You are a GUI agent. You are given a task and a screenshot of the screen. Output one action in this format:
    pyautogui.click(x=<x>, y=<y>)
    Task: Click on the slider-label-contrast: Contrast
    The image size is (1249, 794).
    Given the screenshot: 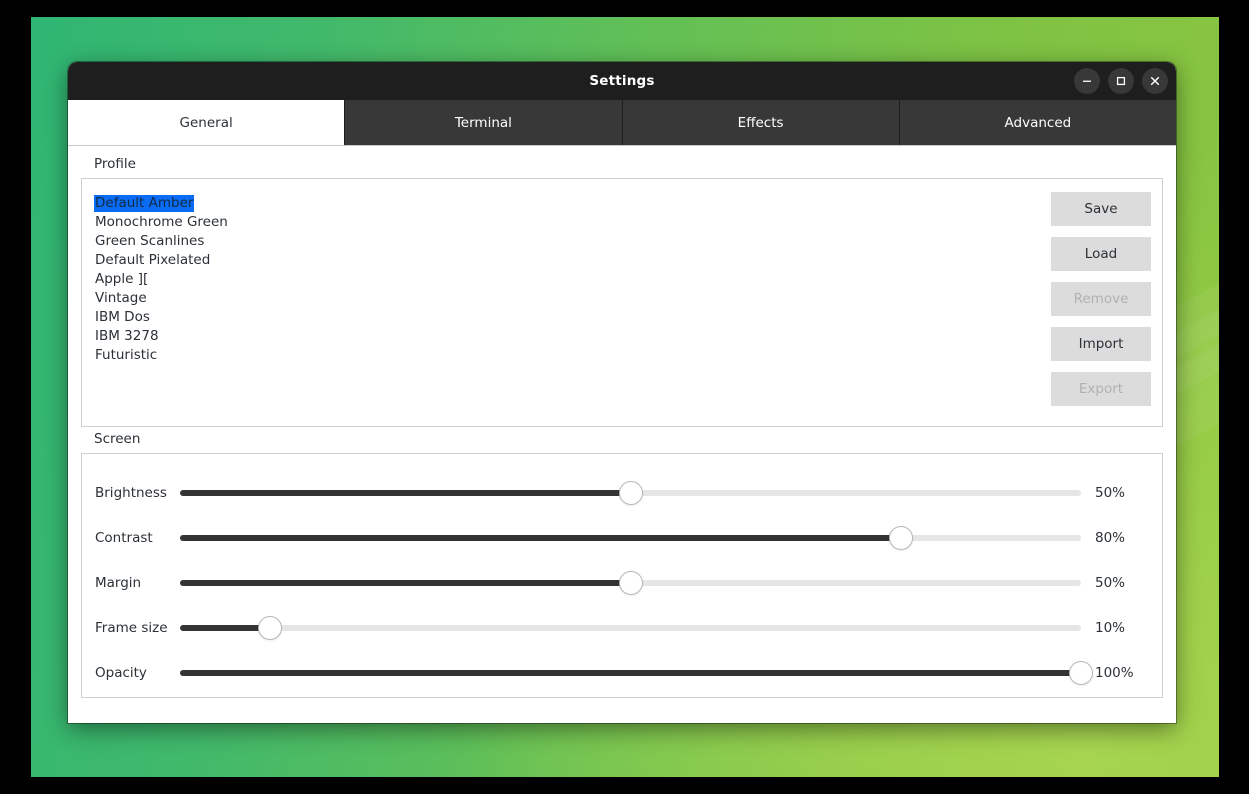 What is the action you would take?
    pyautogui.click(x=124, y=537)
    